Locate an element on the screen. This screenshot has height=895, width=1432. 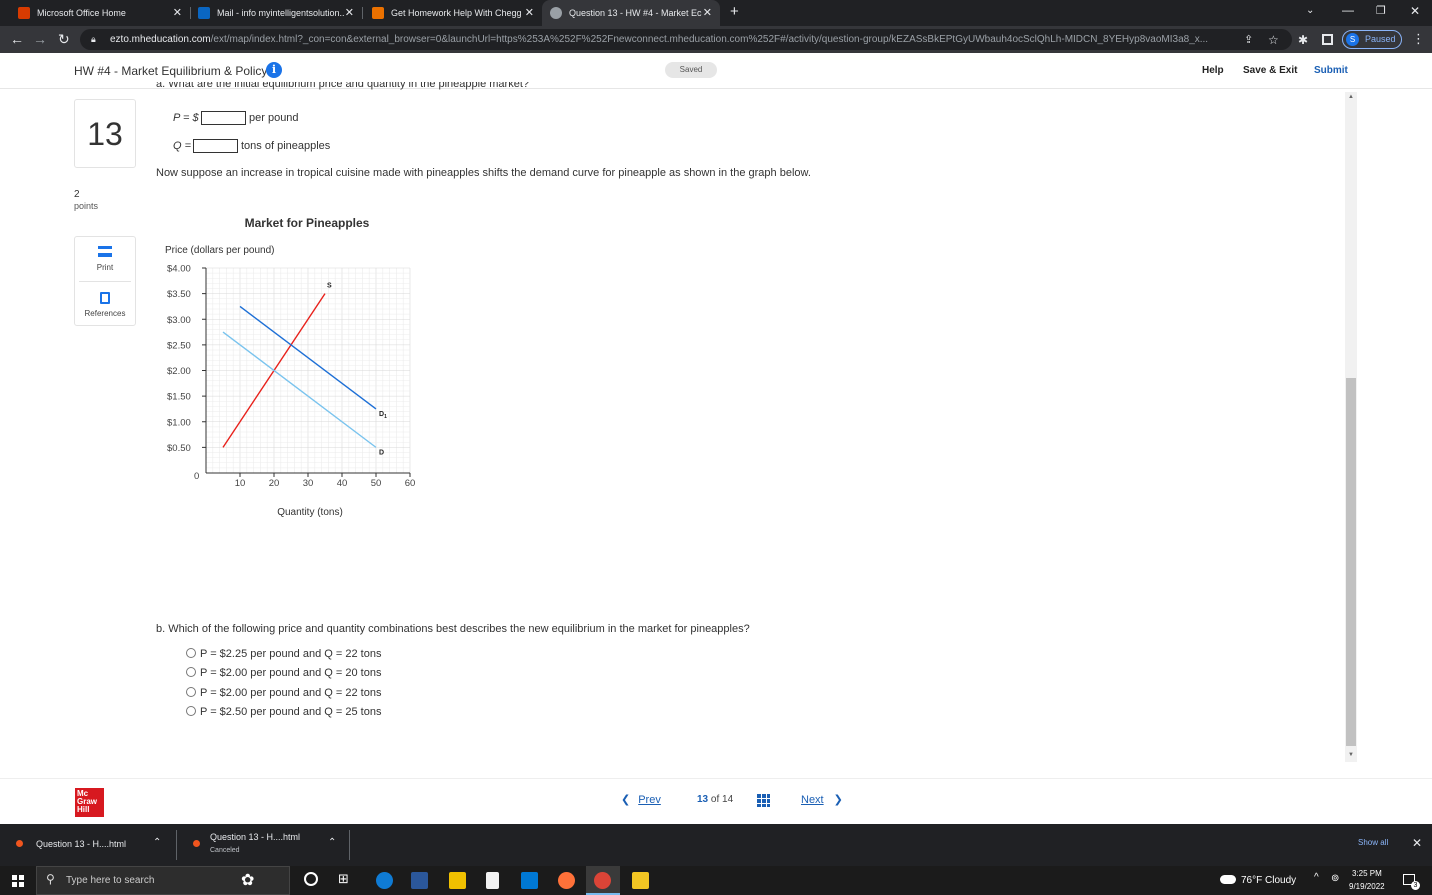
tab-question: Question 13 - HW #4 - Market Ec ✕ is located at coordinates (631, 13).